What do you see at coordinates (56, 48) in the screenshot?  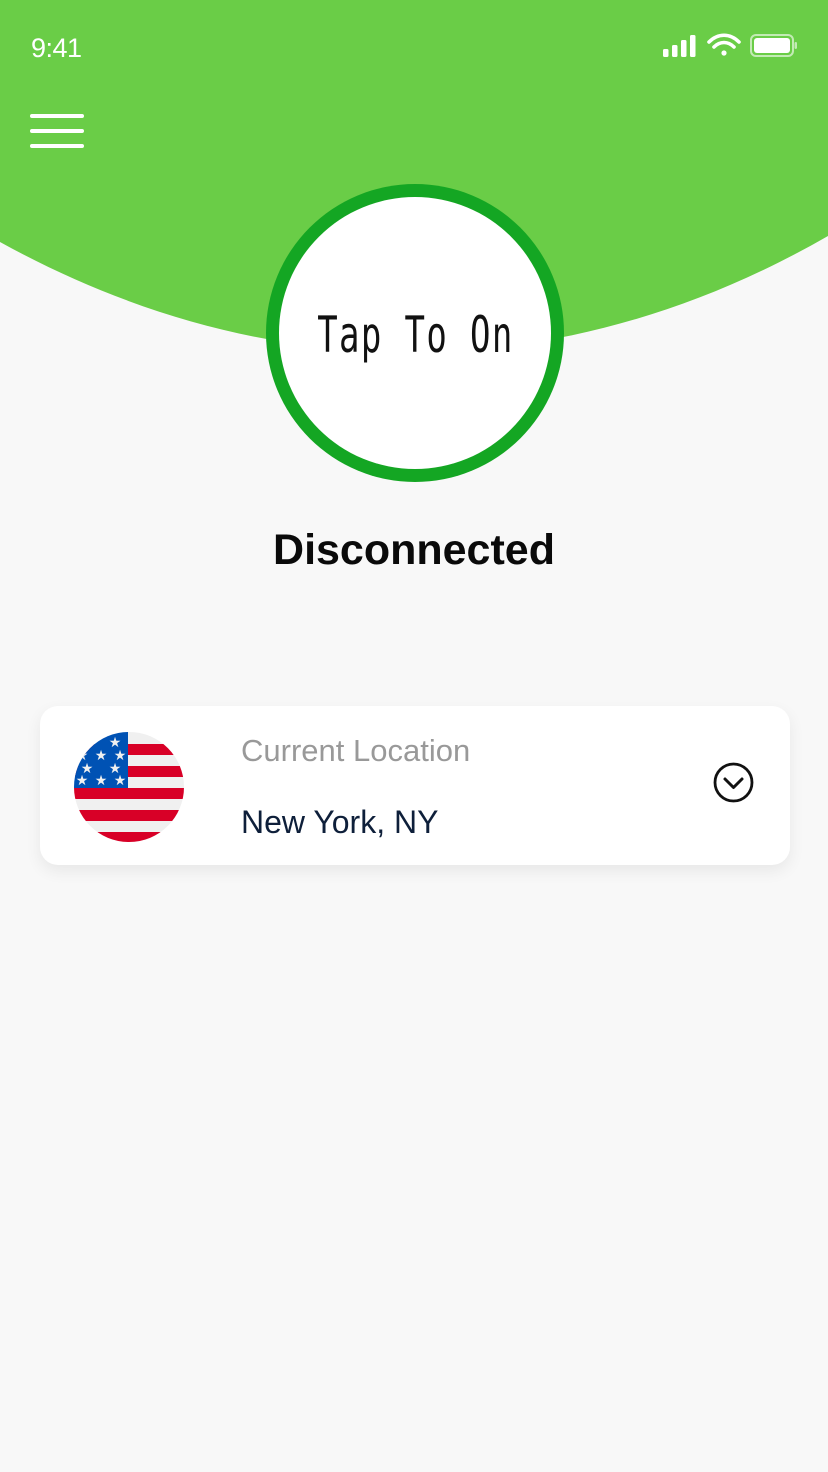 I see `status-time: 9:41` at bounding box center [56, 48].